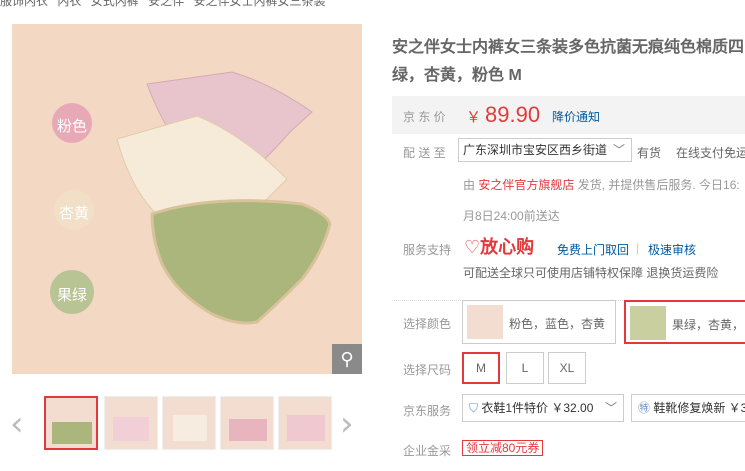 Image resolution: width=745 pixels, height=471 pixels. I want to click on special-icon: ㊕, so click(646, 408).